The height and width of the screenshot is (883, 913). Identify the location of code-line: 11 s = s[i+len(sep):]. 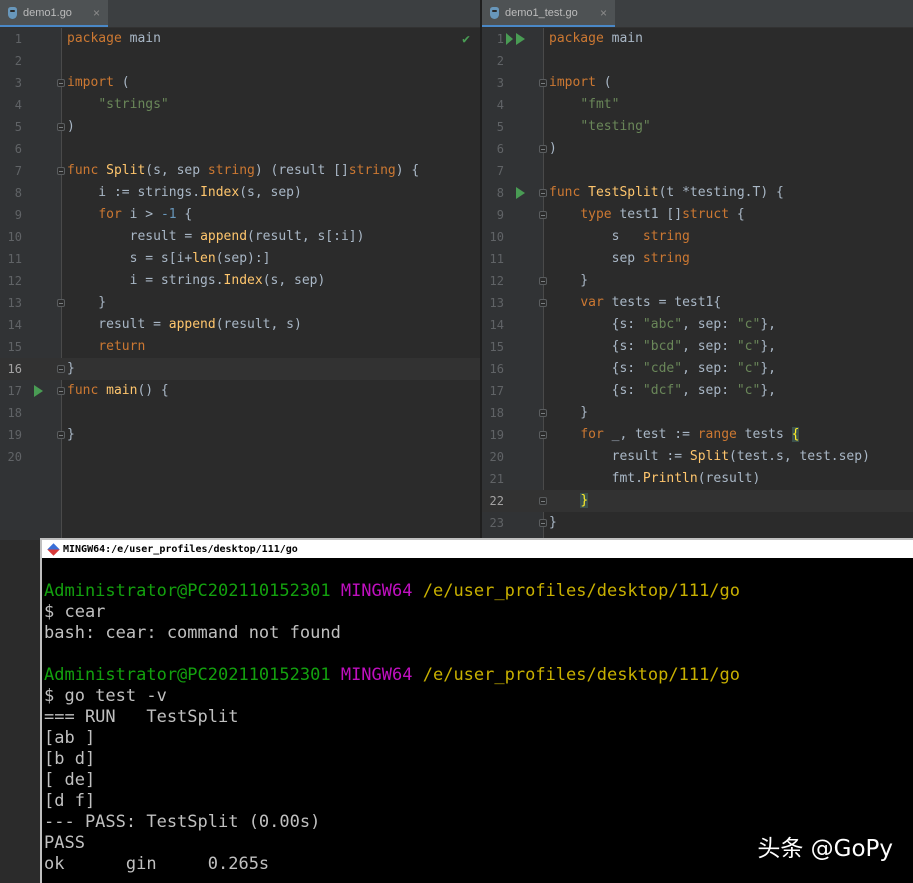
(240, 259).